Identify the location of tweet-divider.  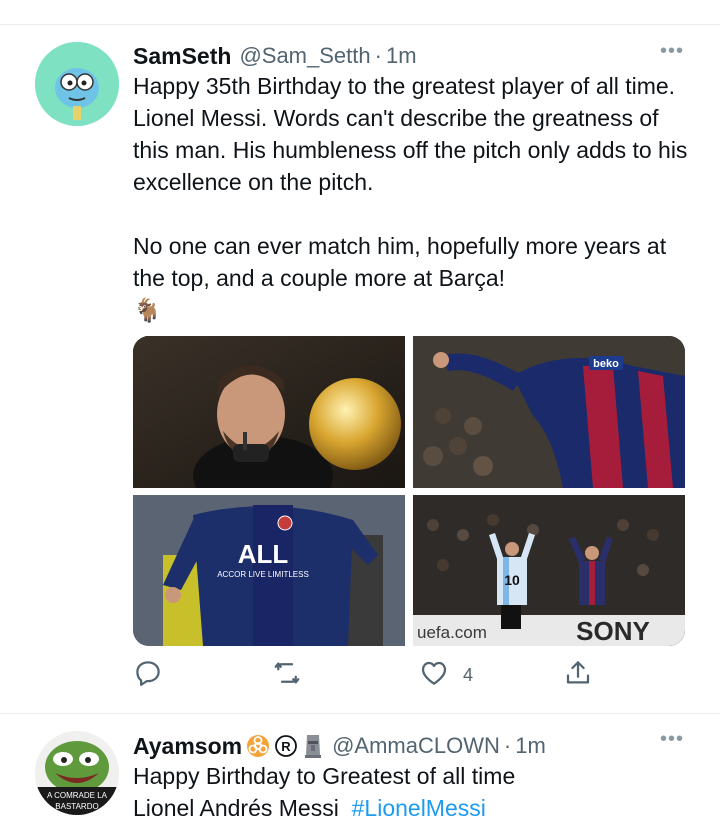
(360, 713).